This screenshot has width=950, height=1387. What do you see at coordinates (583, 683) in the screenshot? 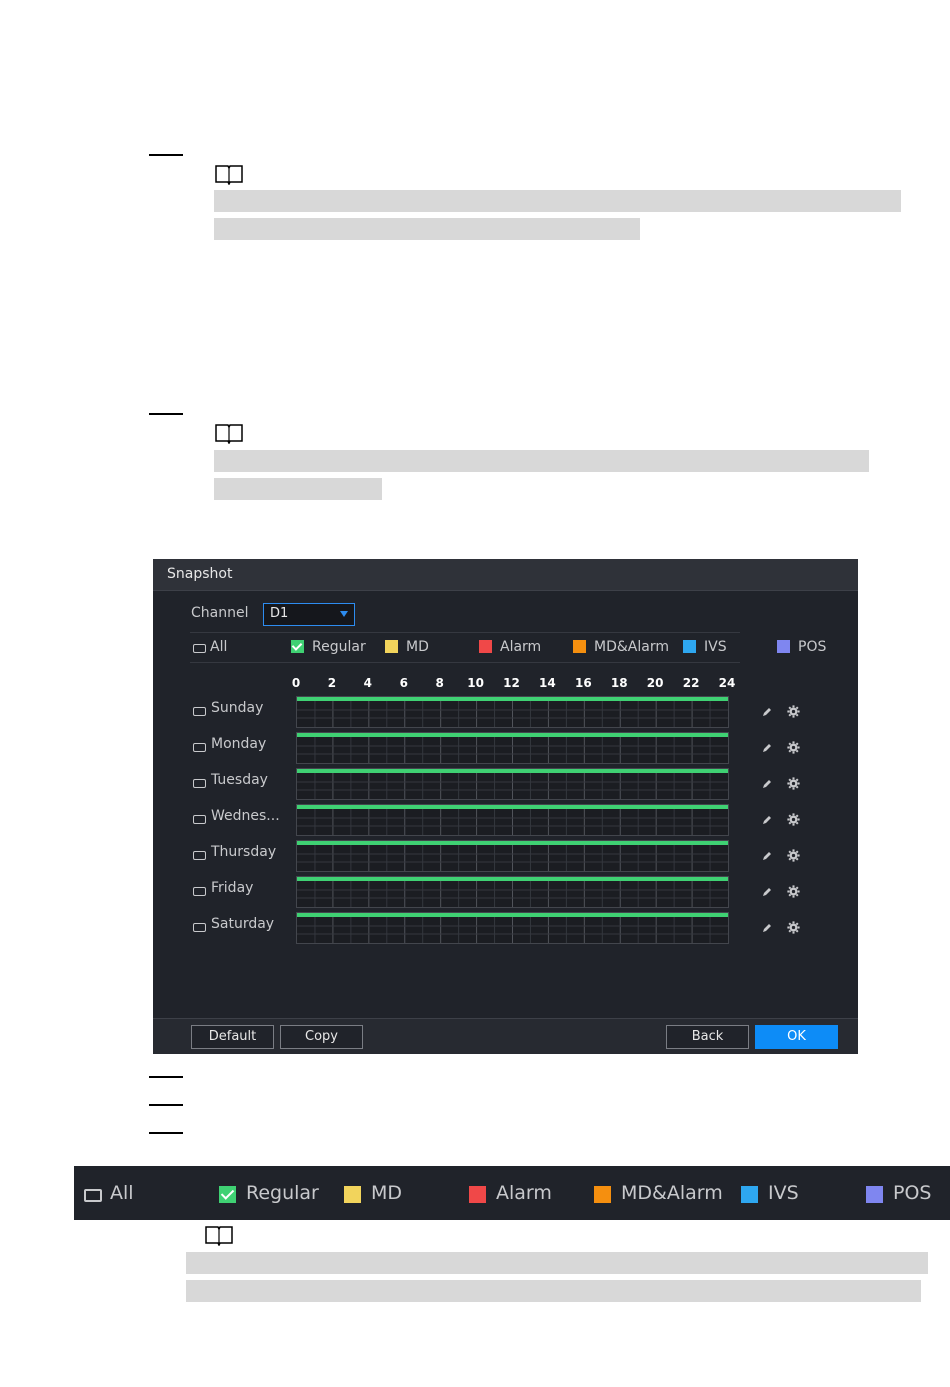
I see `hour-tick: 16` at bounding box center [583, 683].